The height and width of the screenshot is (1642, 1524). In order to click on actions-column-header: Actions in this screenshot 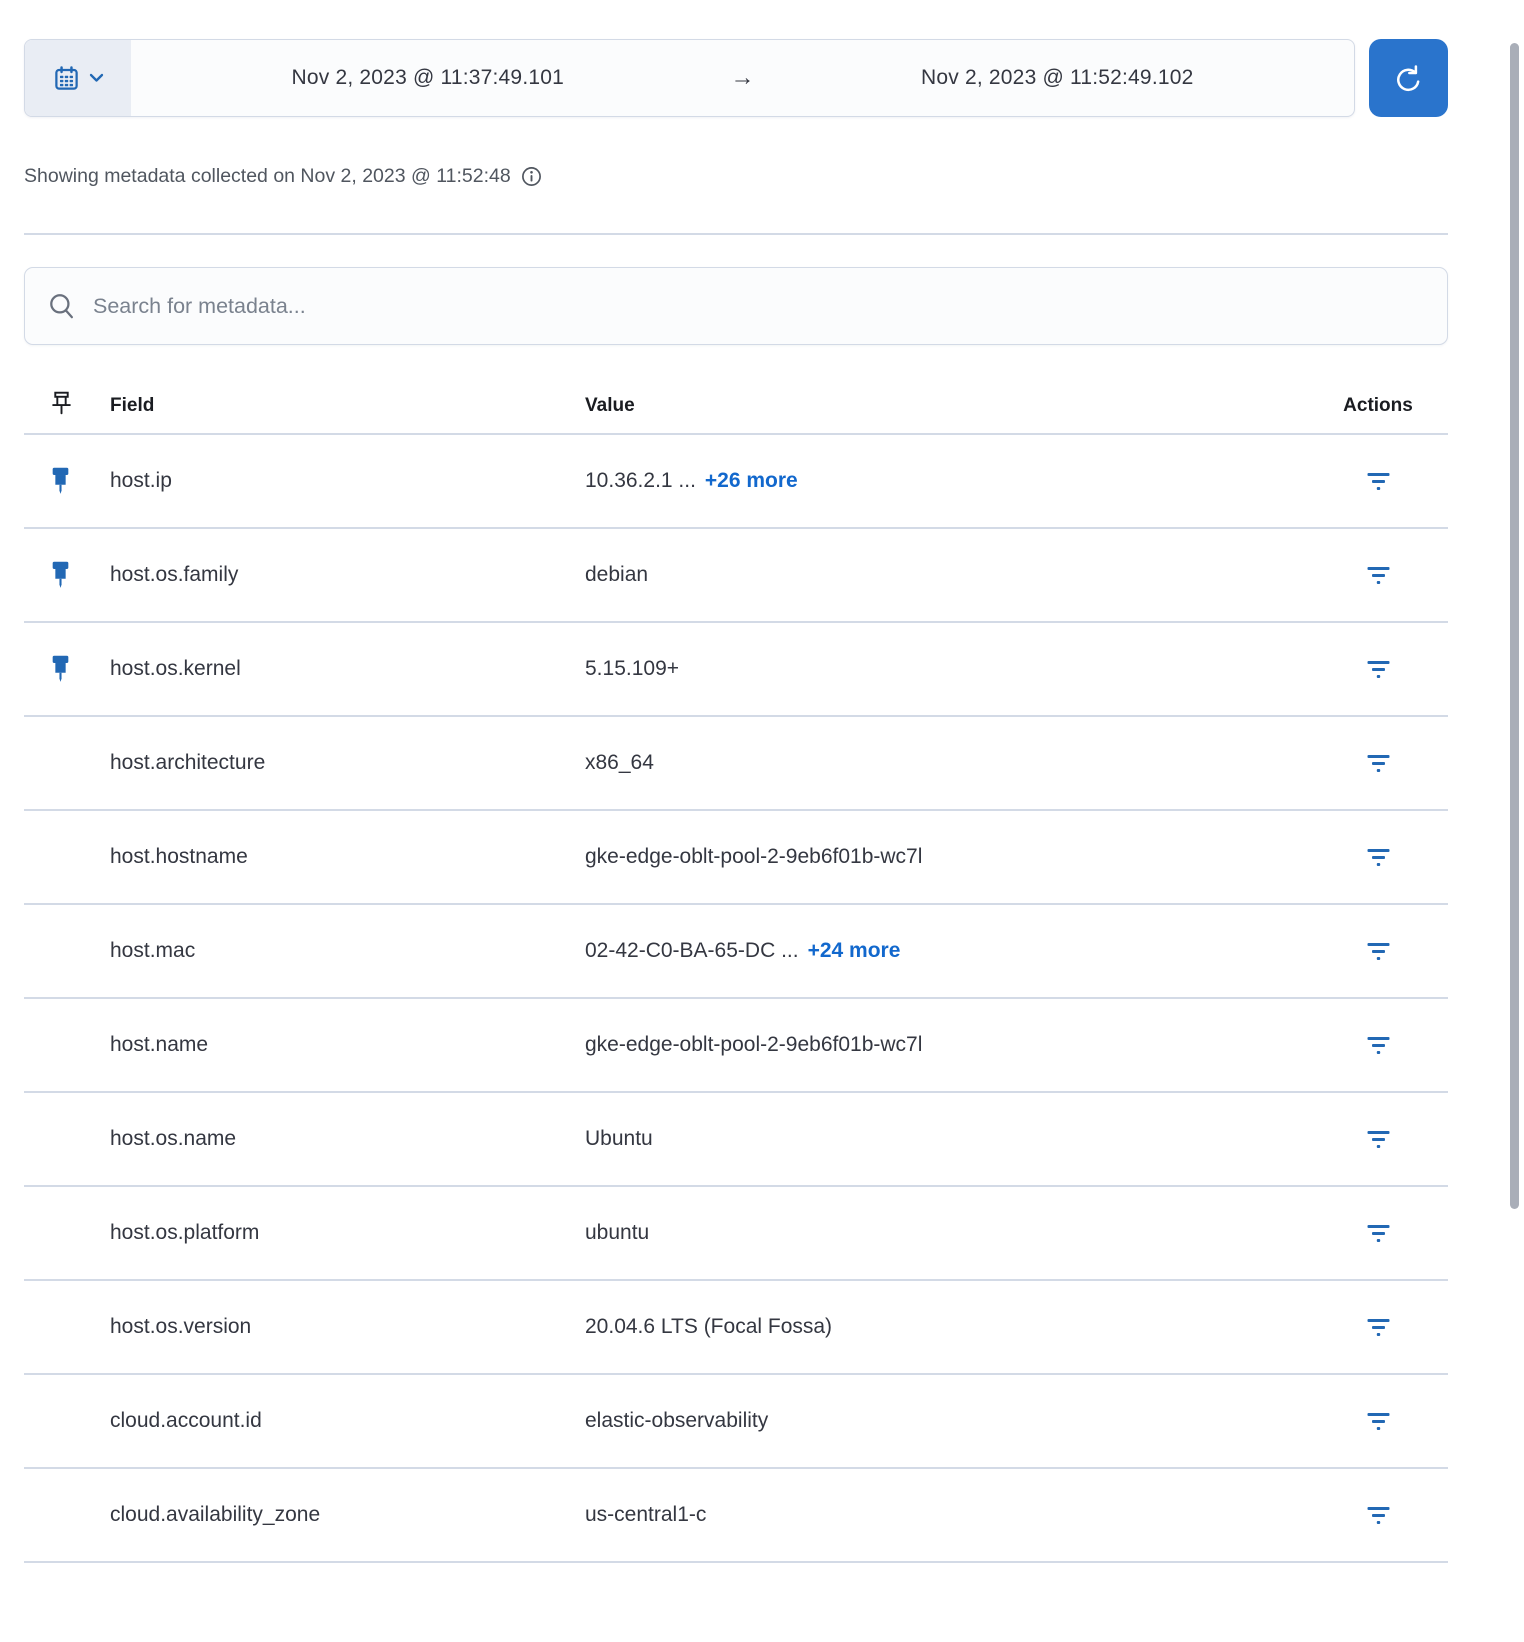, I will do `click(1378, 405)`.